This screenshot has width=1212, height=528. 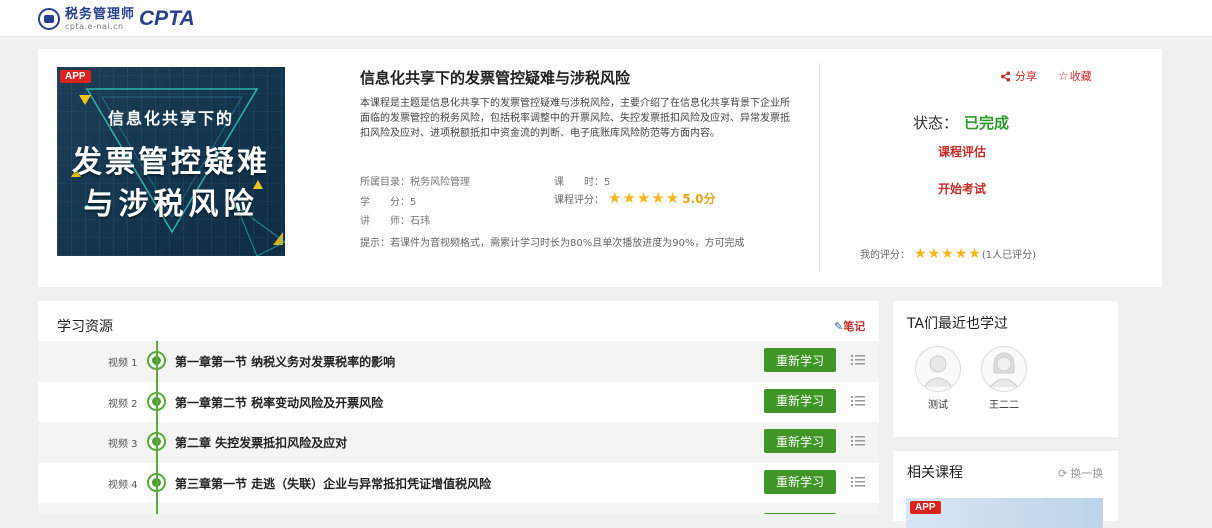 I want to click on resource-label: 视频 1, so click(x=123, y=363).